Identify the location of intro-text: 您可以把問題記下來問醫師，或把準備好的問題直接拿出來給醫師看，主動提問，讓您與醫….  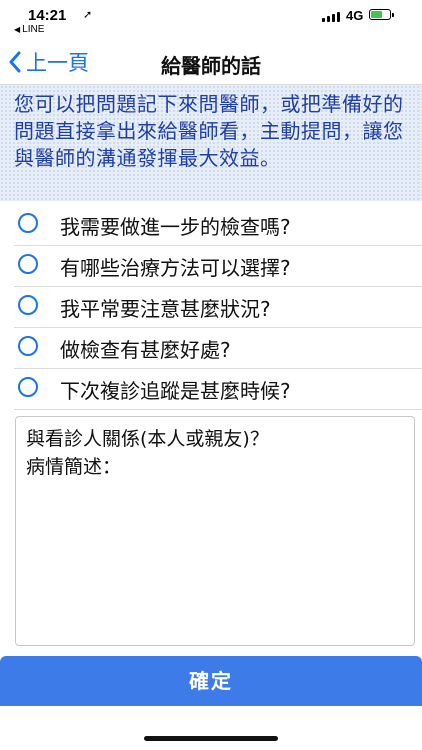
(209, 131).